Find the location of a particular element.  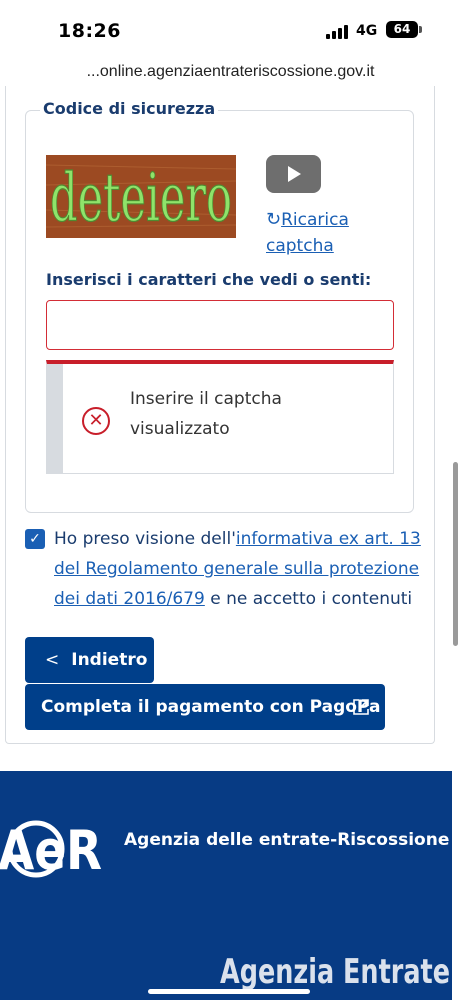

network-label: 4G is located at coordinates (367, 31).